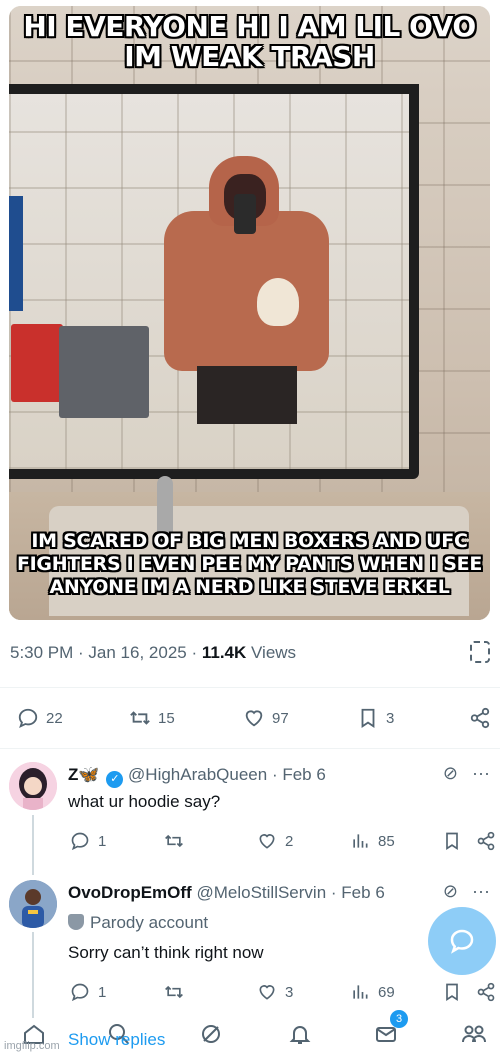 The image size is (500, 1055). What do you see at coordinates (244, 290) in the screenshot?
I see `person-in-hoodie` at bounding box center [244, 290].